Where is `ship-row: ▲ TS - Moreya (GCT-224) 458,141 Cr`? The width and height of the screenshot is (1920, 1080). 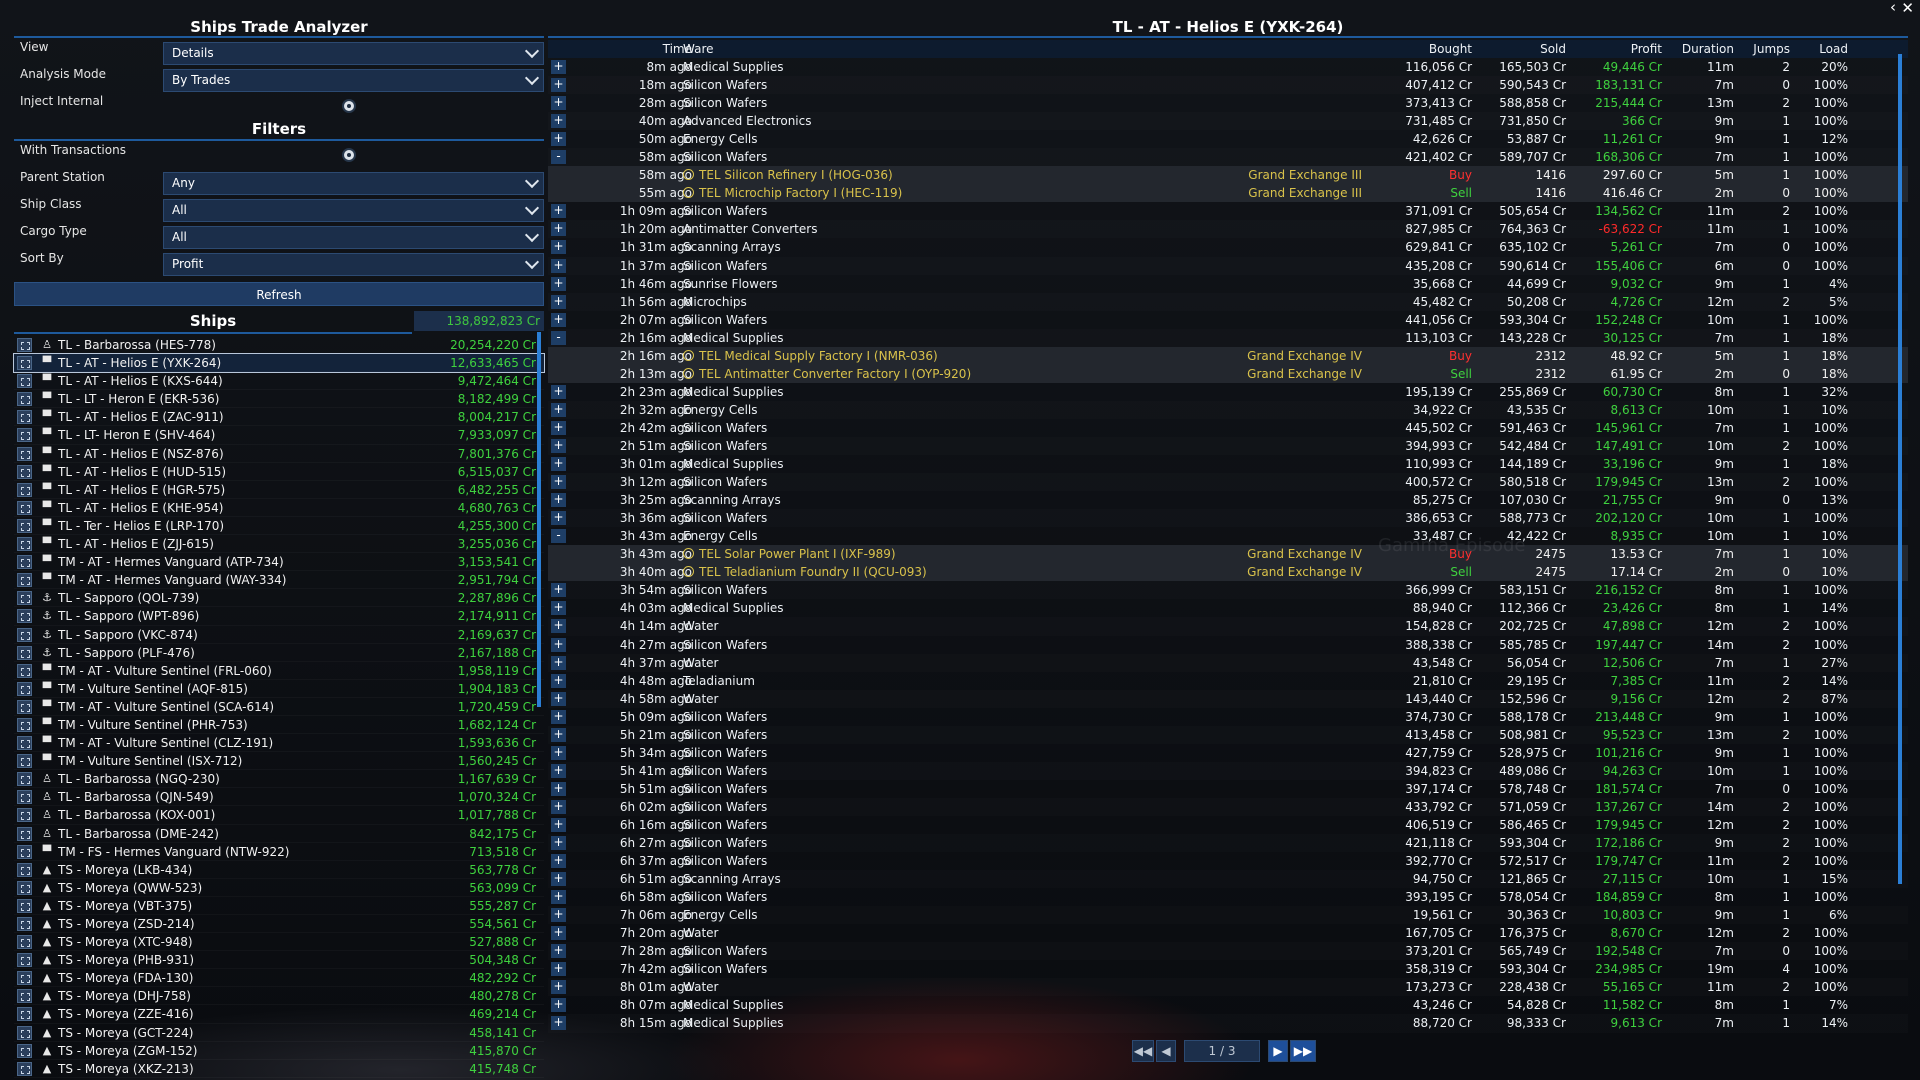
ship-row: ▲ TS - Moreya (GCT-224) 458,141 Cr is located at coordinates (279, 1033).